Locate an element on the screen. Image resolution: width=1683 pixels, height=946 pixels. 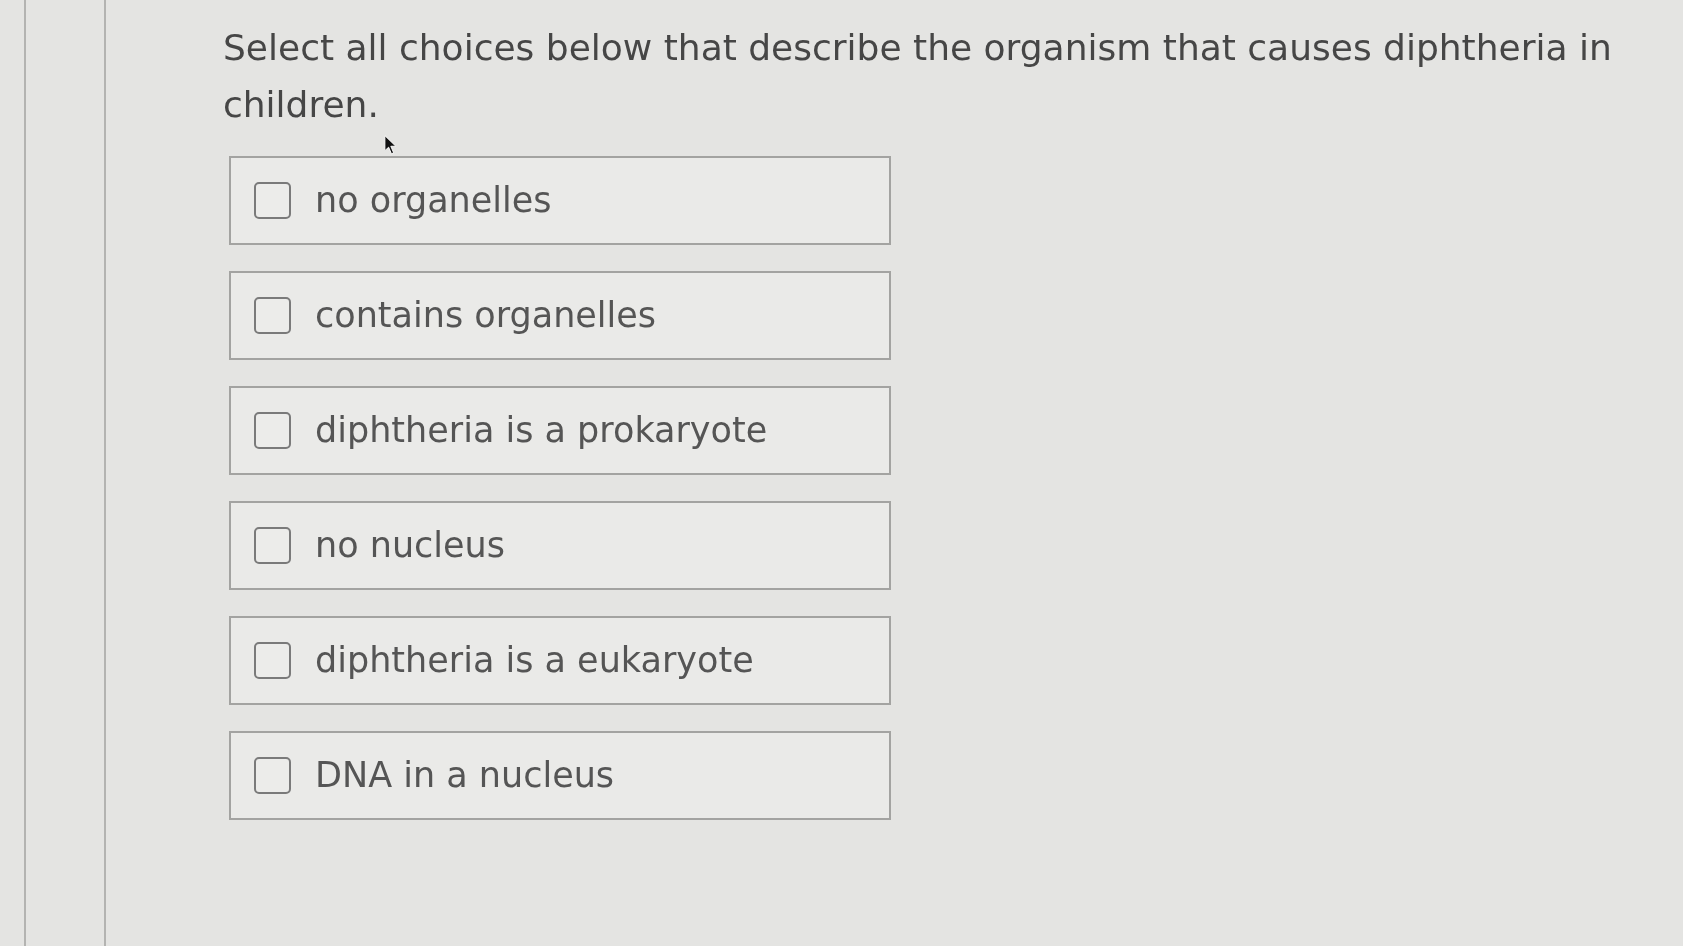
answer-option: no organelles is located at coordinates (560, 200).